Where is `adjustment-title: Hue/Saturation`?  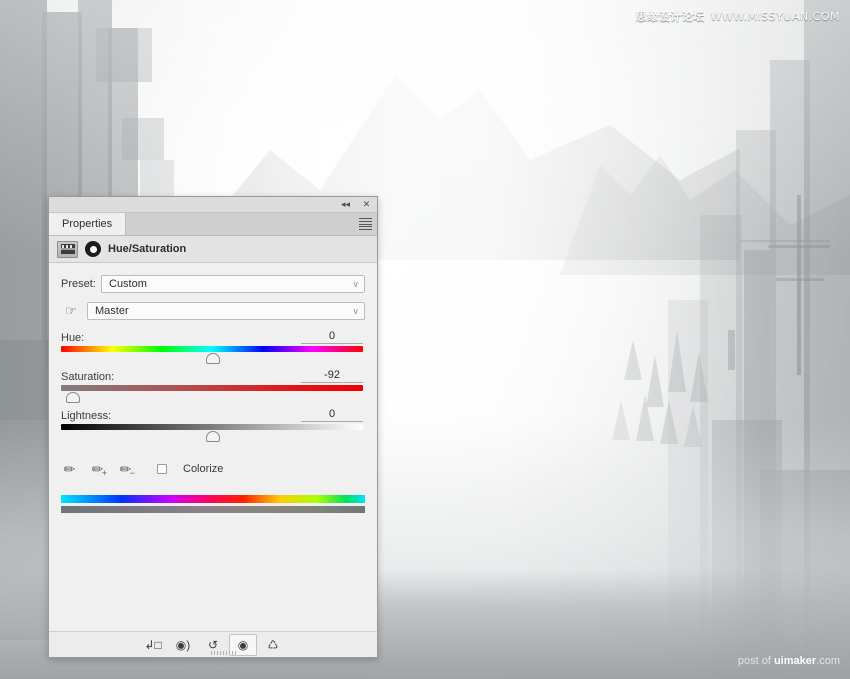 adjustment-title: Hue/Saturation is located at coordinates (147, 249).